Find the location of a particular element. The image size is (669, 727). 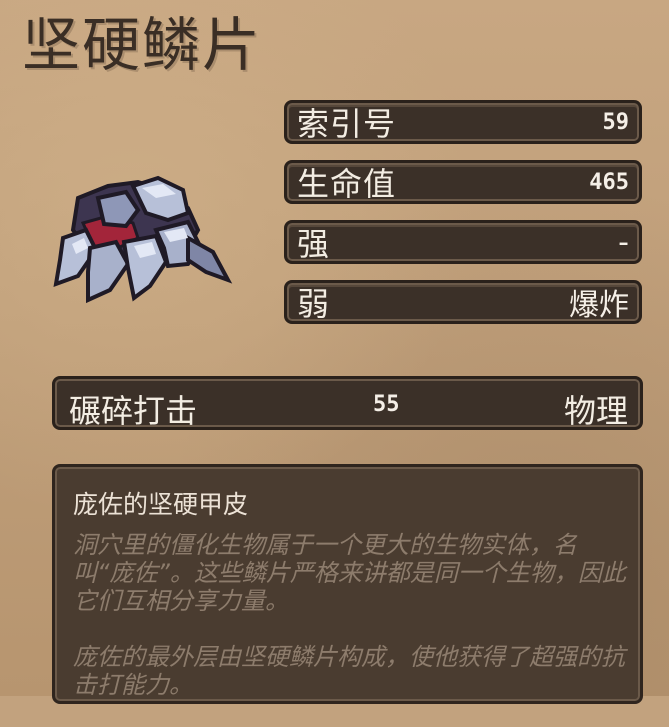

attack-power: 55 is located at coordinates (386, 404).